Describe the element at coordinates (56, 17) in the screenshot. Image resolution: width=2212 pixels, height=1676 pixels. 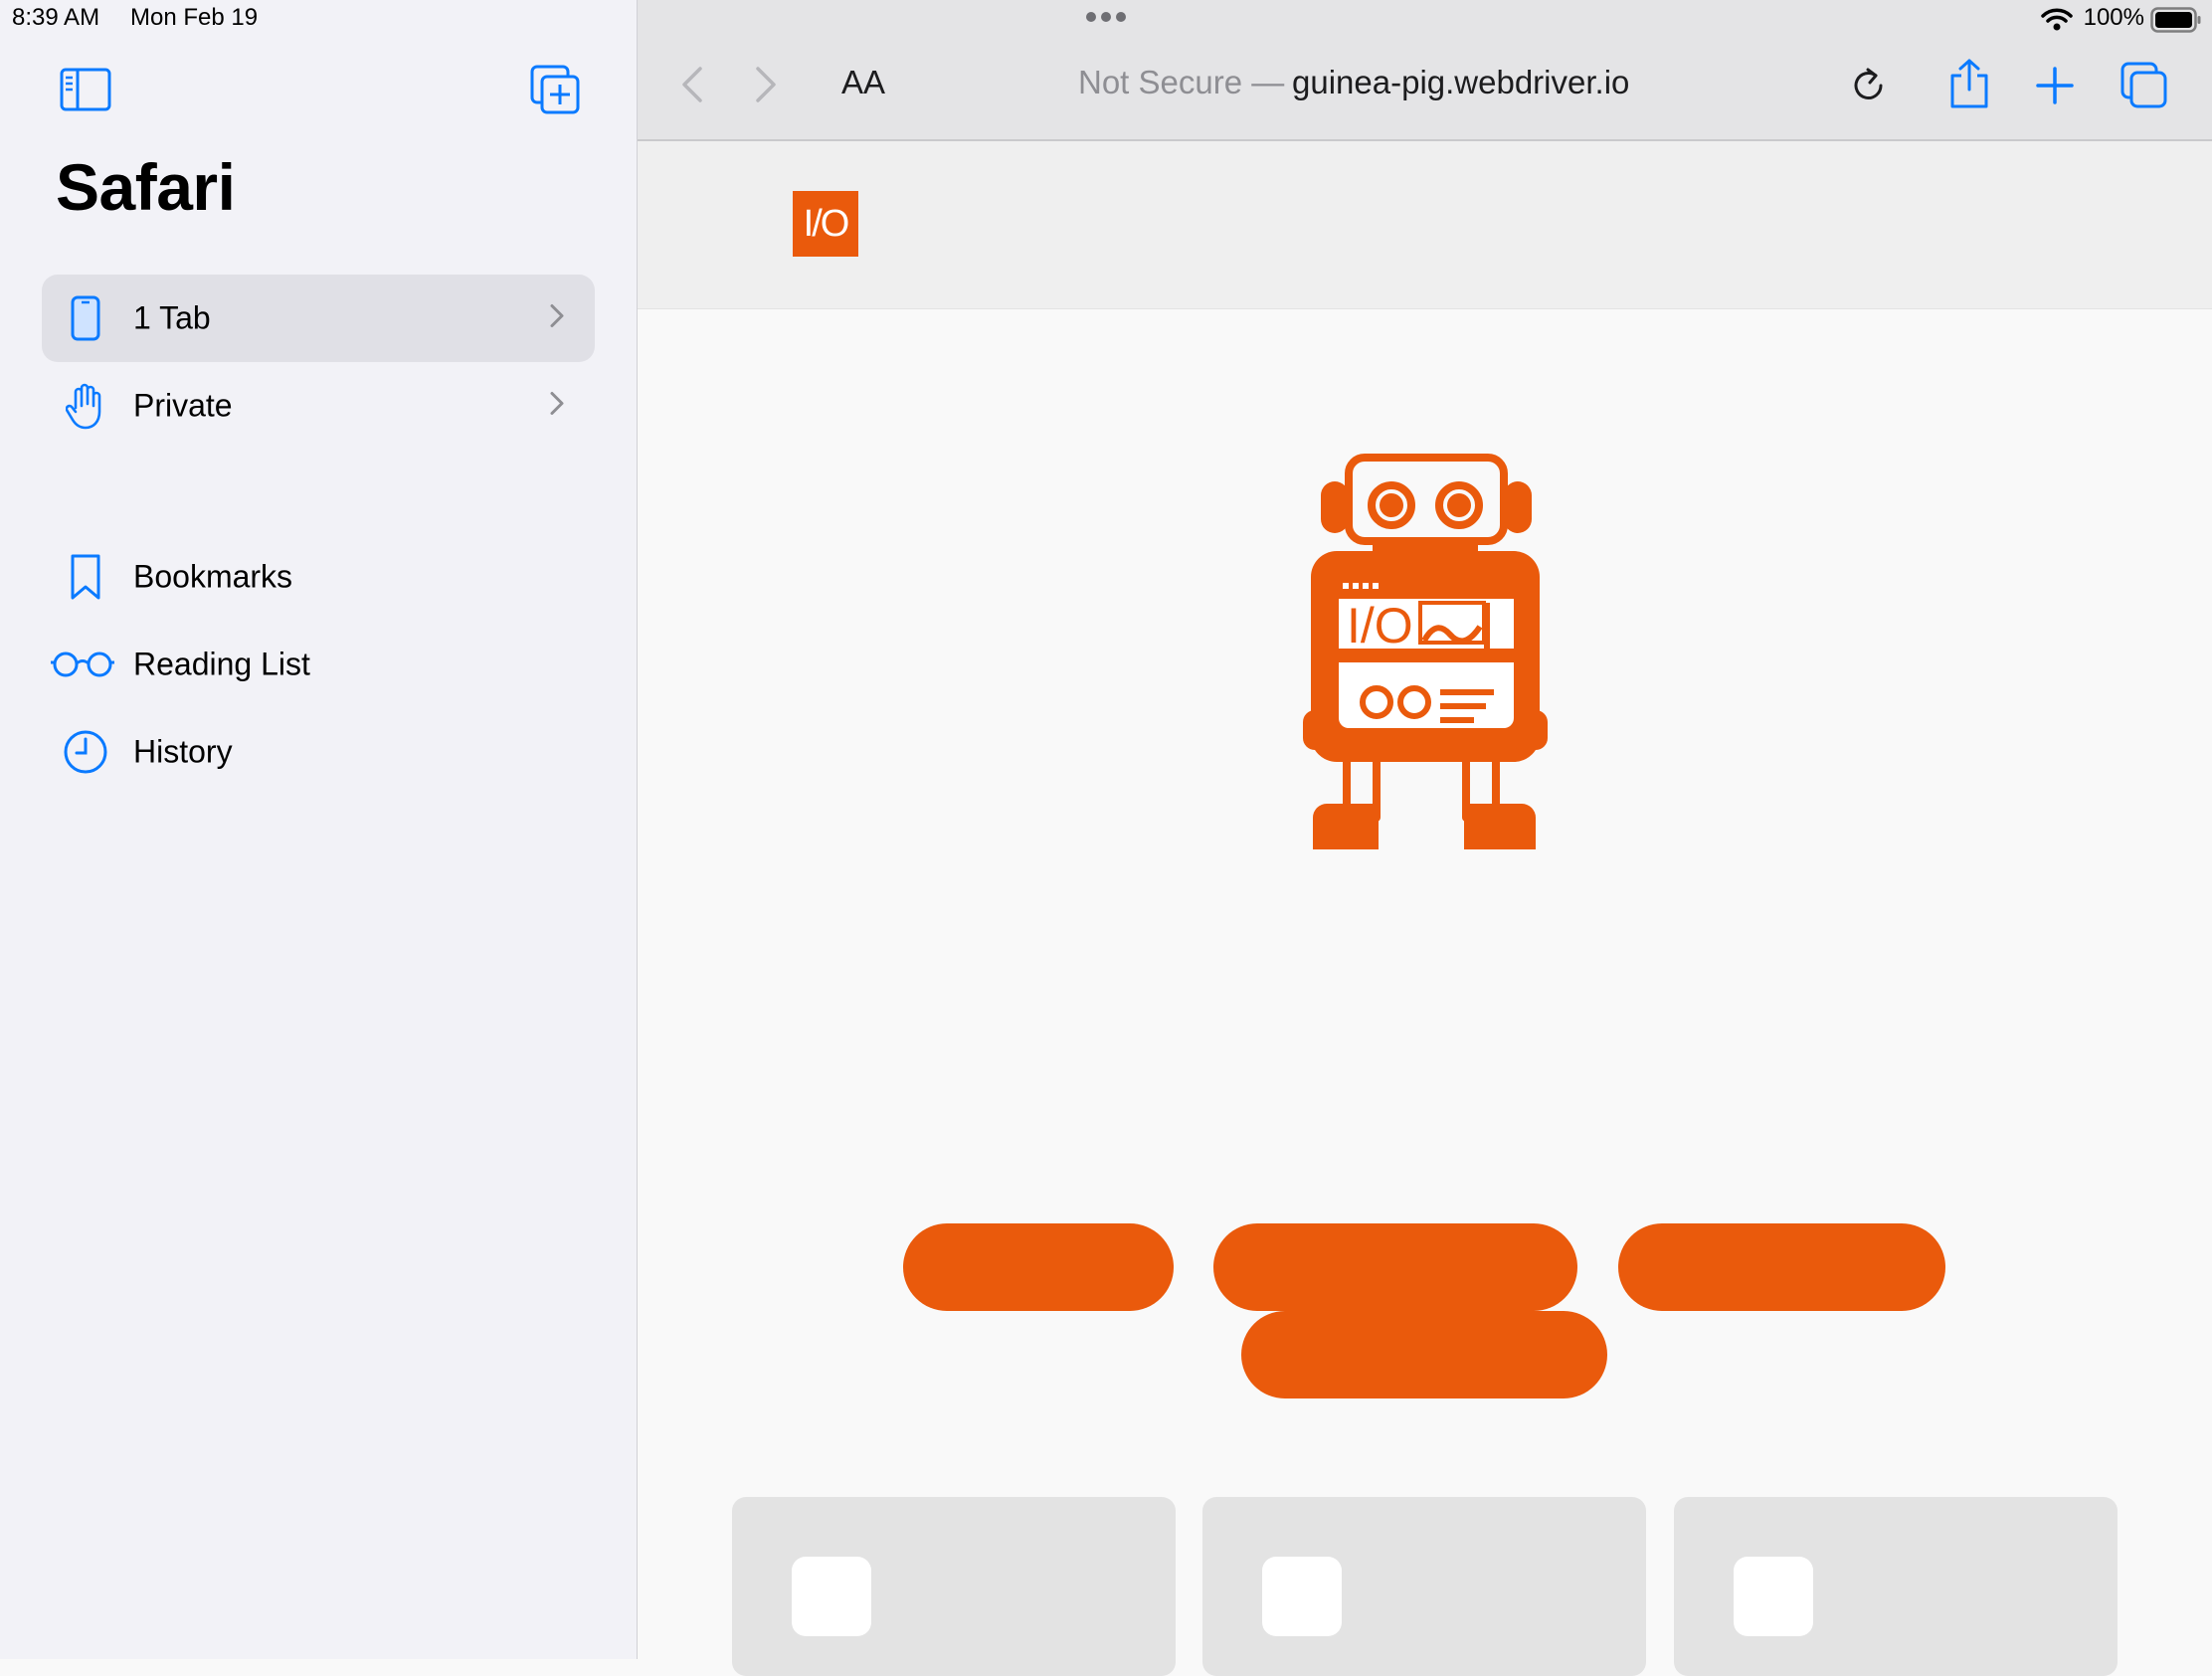
I see `status-time: 8:39 AM` at that location.